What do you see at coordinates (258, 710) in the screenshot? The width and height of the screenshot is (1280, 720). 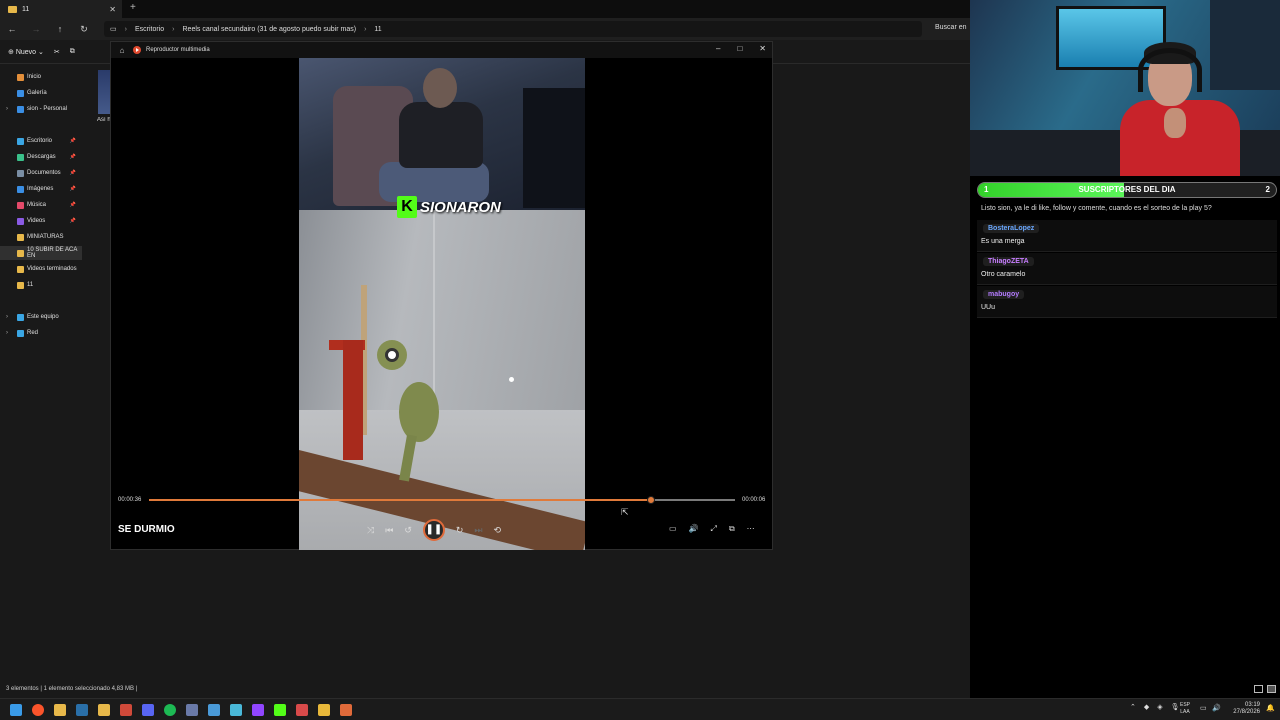 I see `twitch-icon` at bounding box center [258, 710].